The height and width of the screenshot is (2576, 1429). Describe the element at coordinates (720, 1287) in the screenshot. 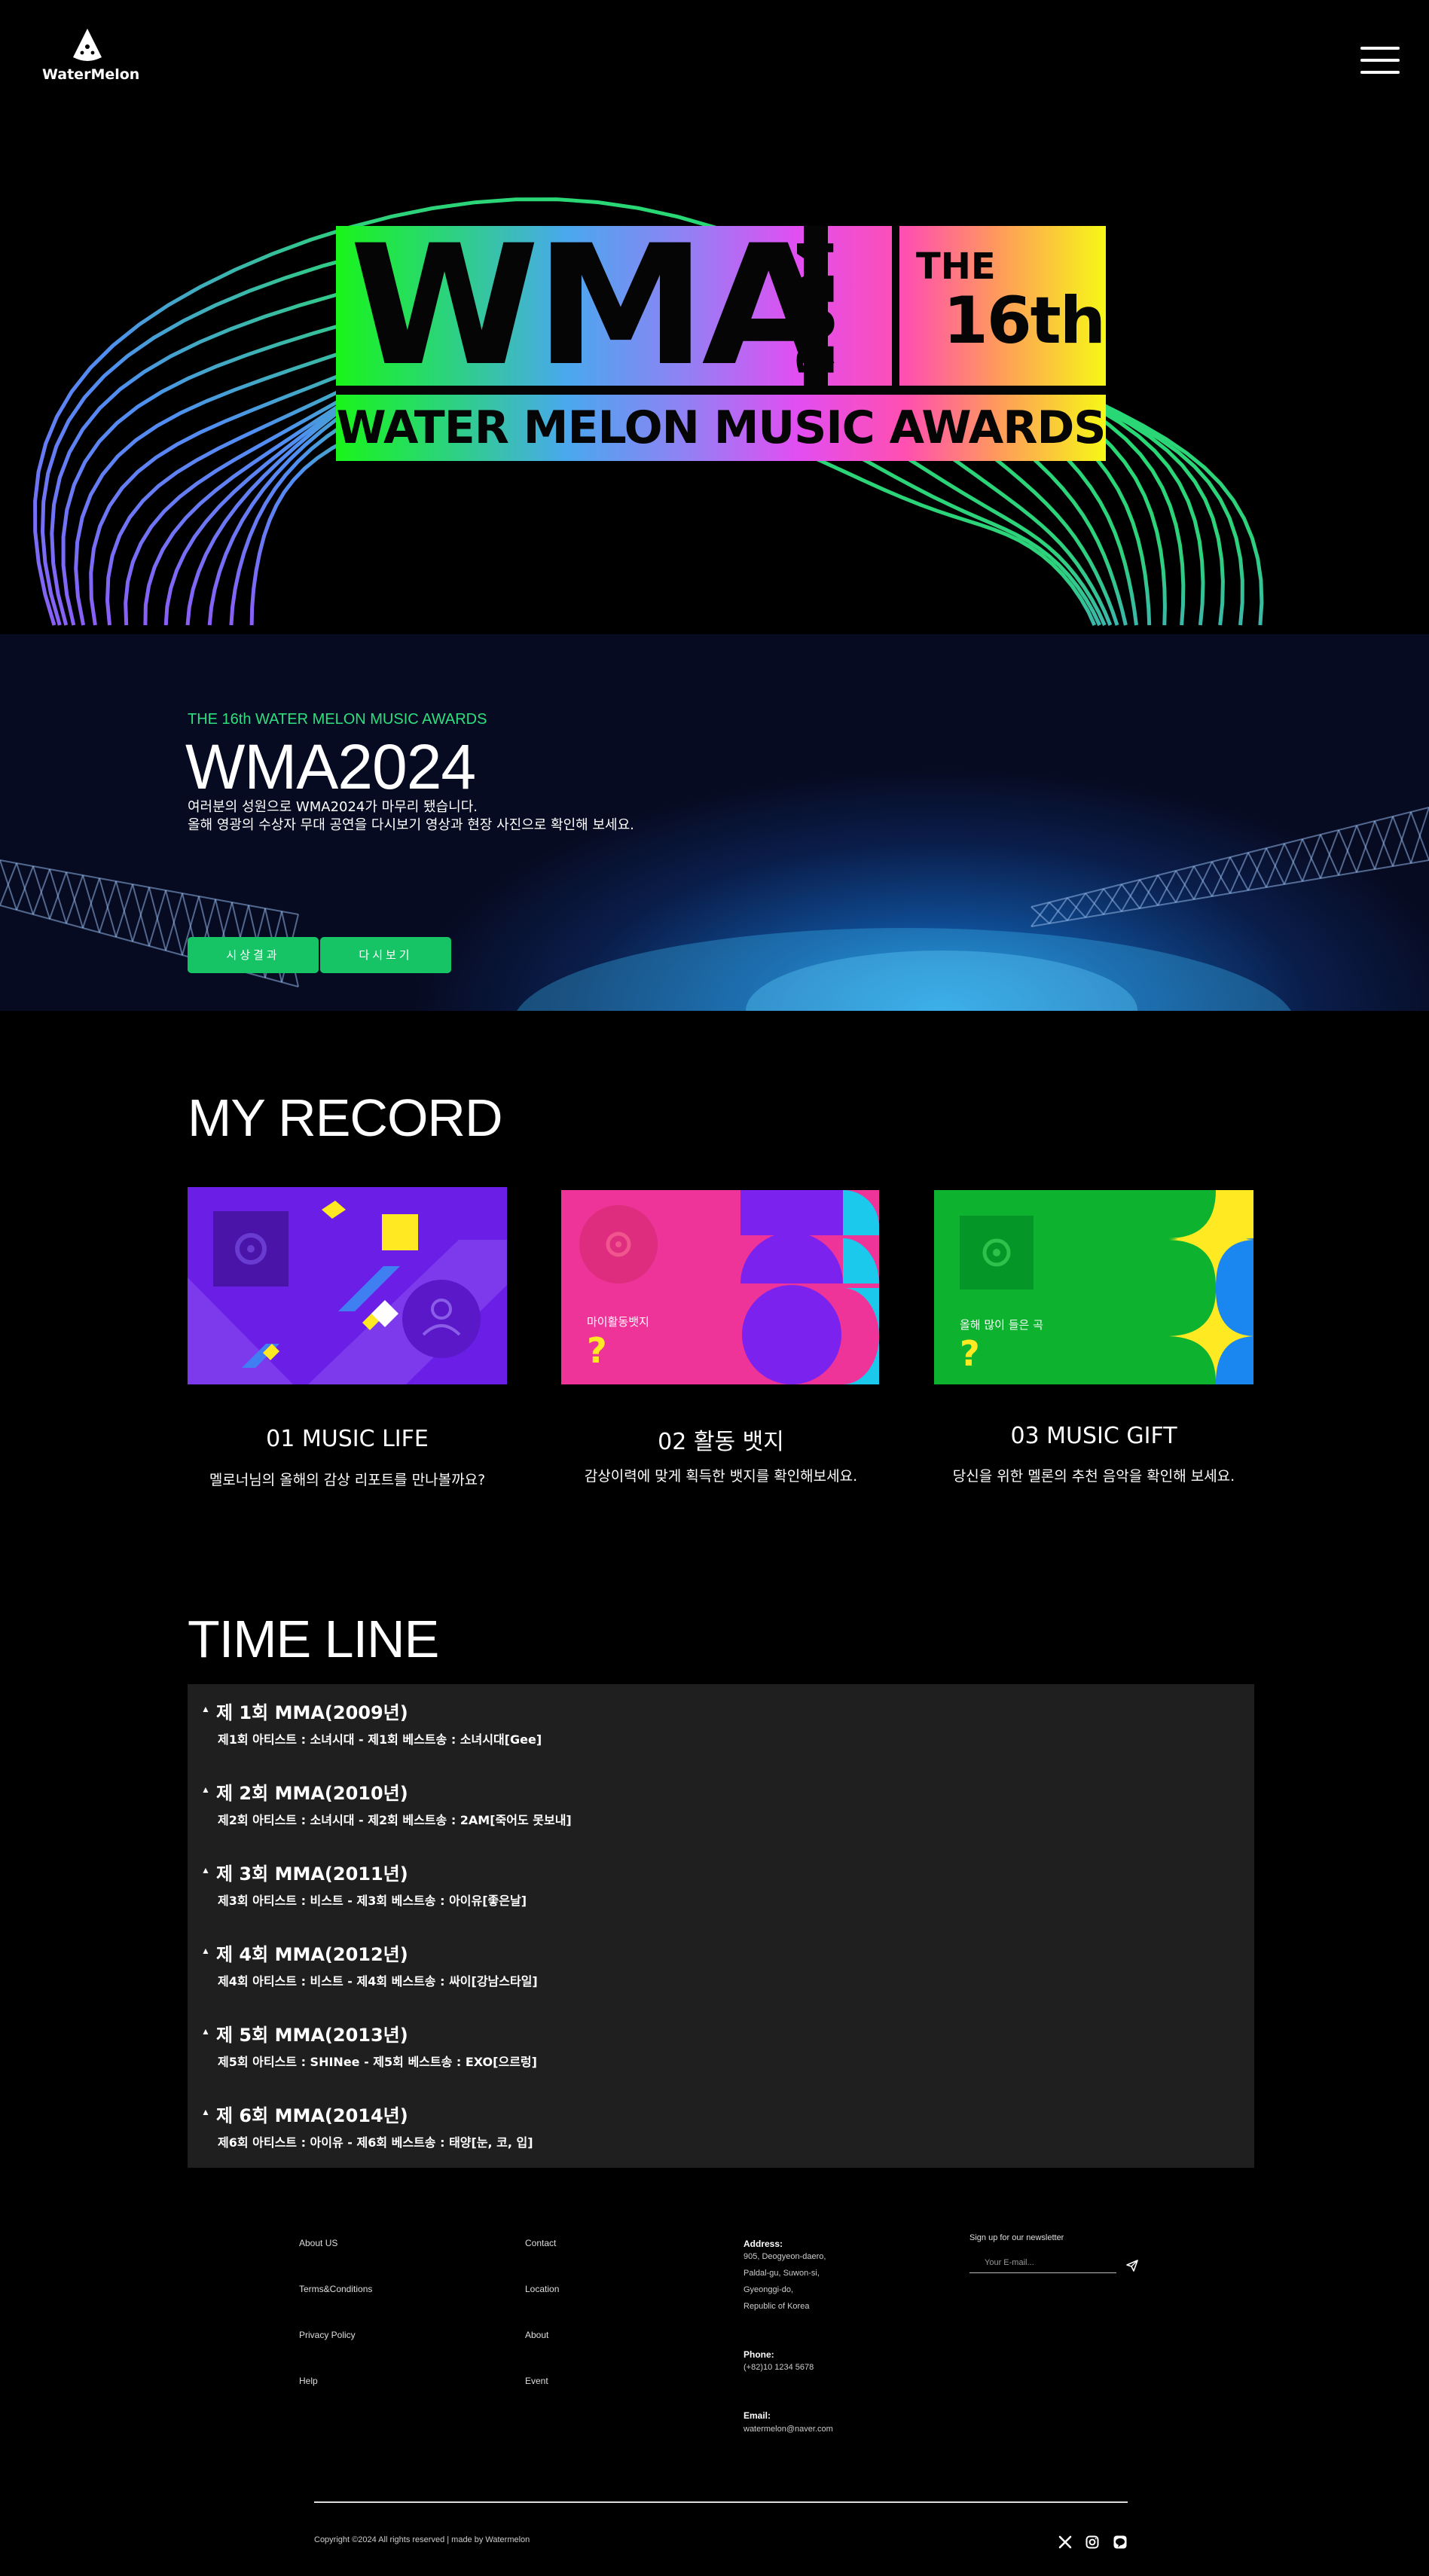

I see `record-card-badge: 마이활동뱃지 ?` at that location.